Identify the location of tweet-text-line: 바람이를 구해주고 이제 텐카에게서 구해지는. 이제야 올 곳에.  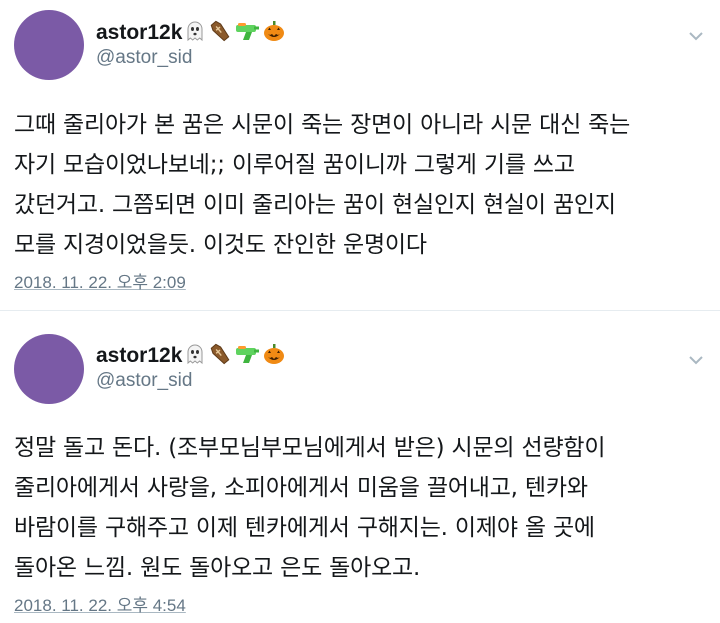
(304, 528).